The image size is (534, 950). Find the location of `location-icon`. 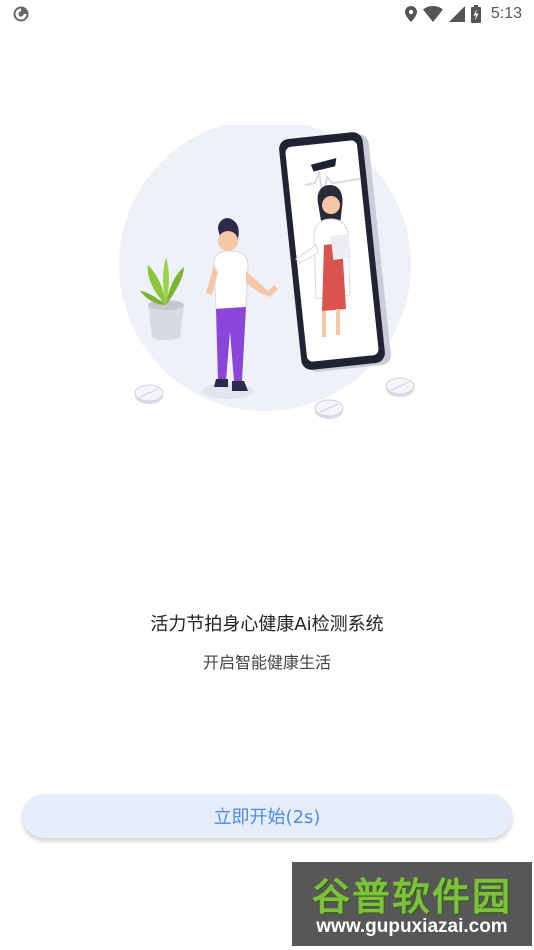

location-icon is located at coordinates (410, 14).